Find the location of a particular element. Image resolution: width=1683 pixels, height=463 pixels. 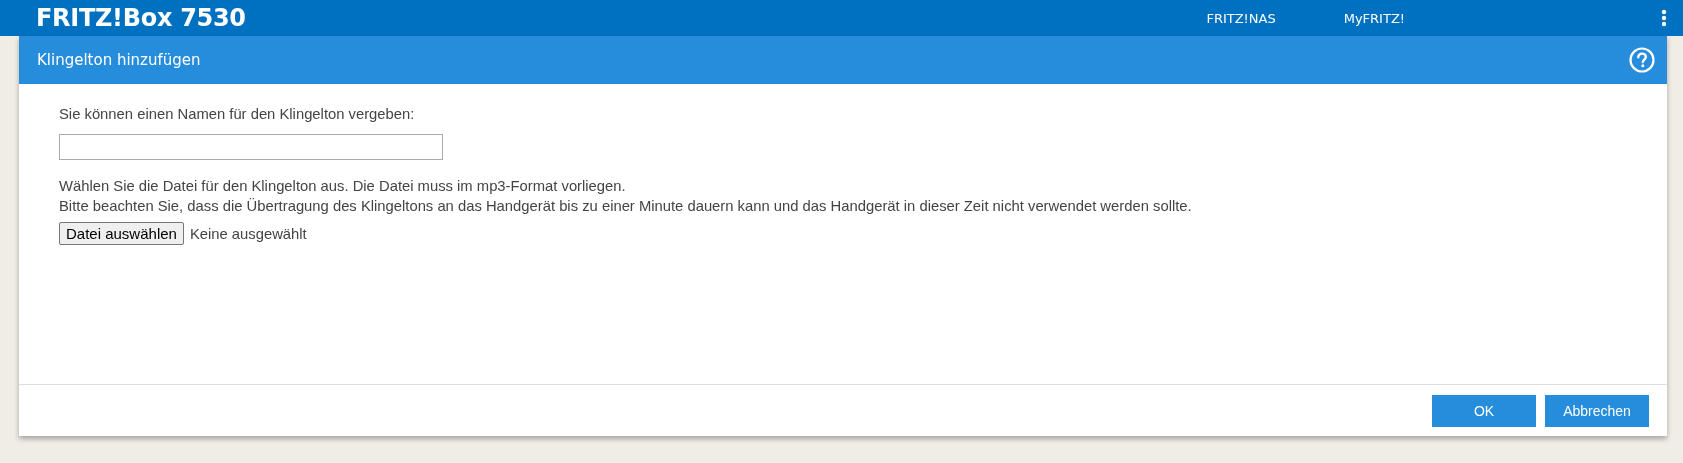

file-status: Keine ausgewählt is located at coordinates (248, 233).